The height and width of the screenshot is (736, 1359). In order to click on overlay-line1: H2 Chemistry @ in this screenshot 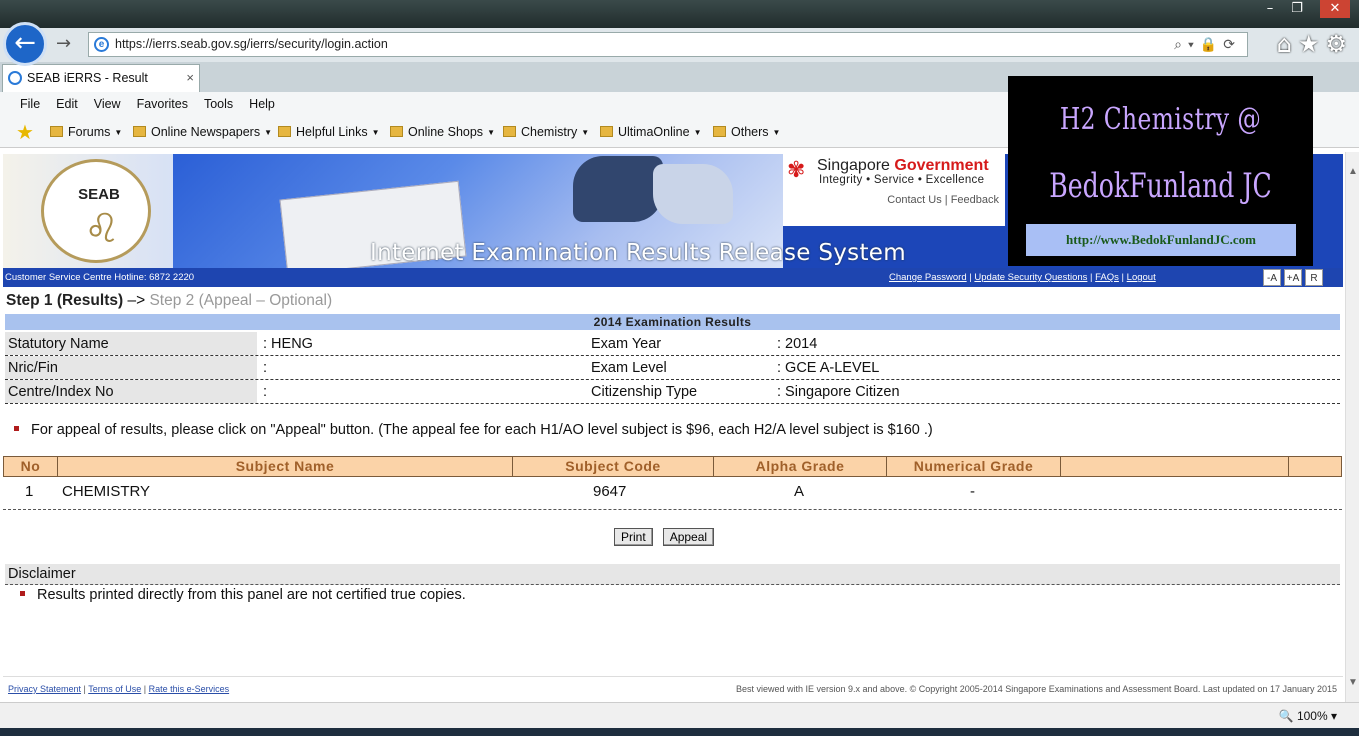, I will do `click(1160, 119)`.